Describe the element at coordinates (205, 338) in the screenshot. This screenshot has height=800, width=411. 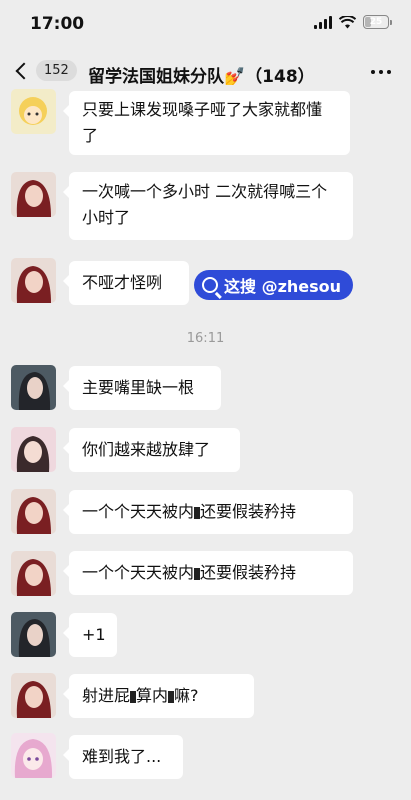
I see `message-timestamp: 16:11` at that location.